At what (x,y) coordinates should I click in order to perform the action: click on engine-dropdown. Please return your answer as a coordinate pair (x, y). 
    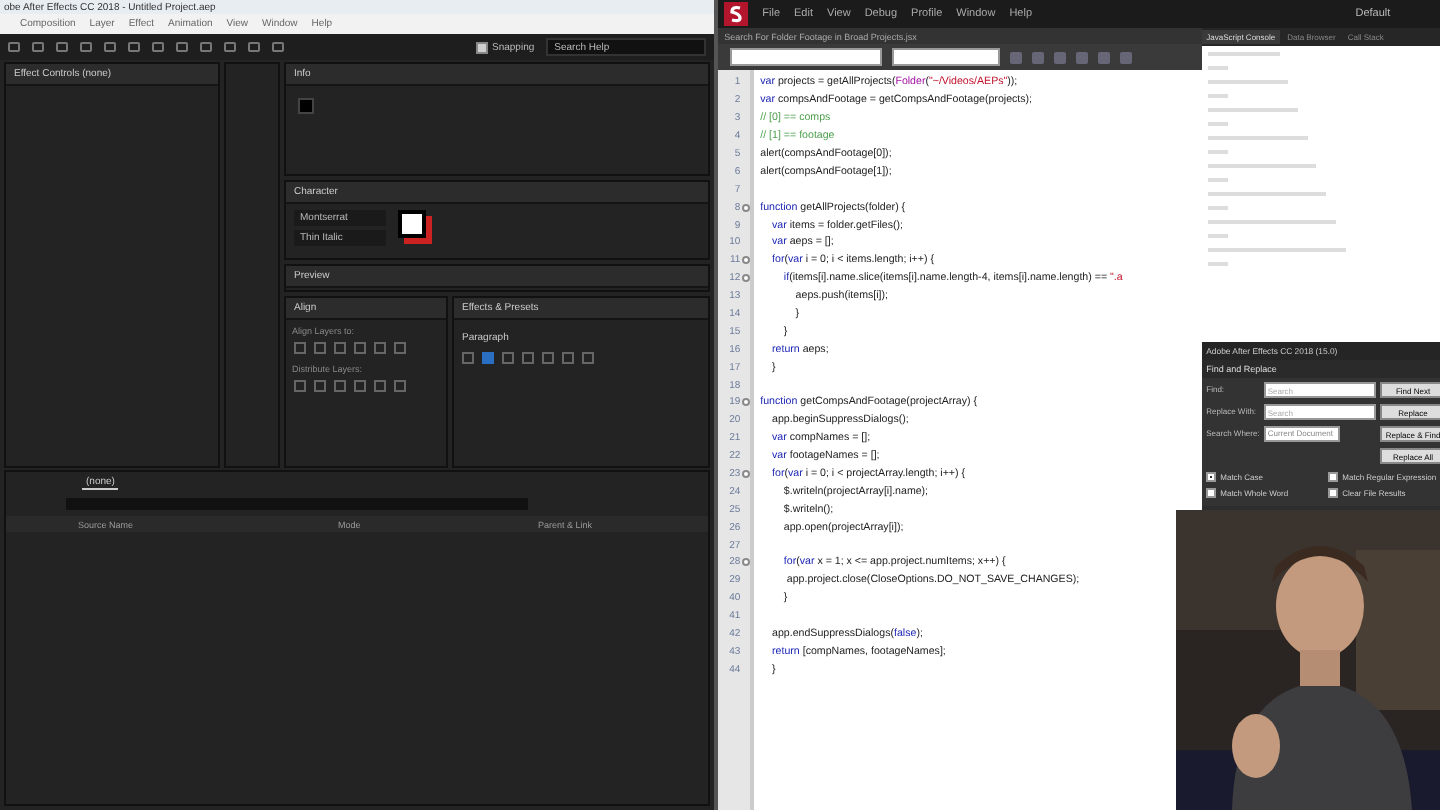
    Looking at the image, I should click on (946, 57).